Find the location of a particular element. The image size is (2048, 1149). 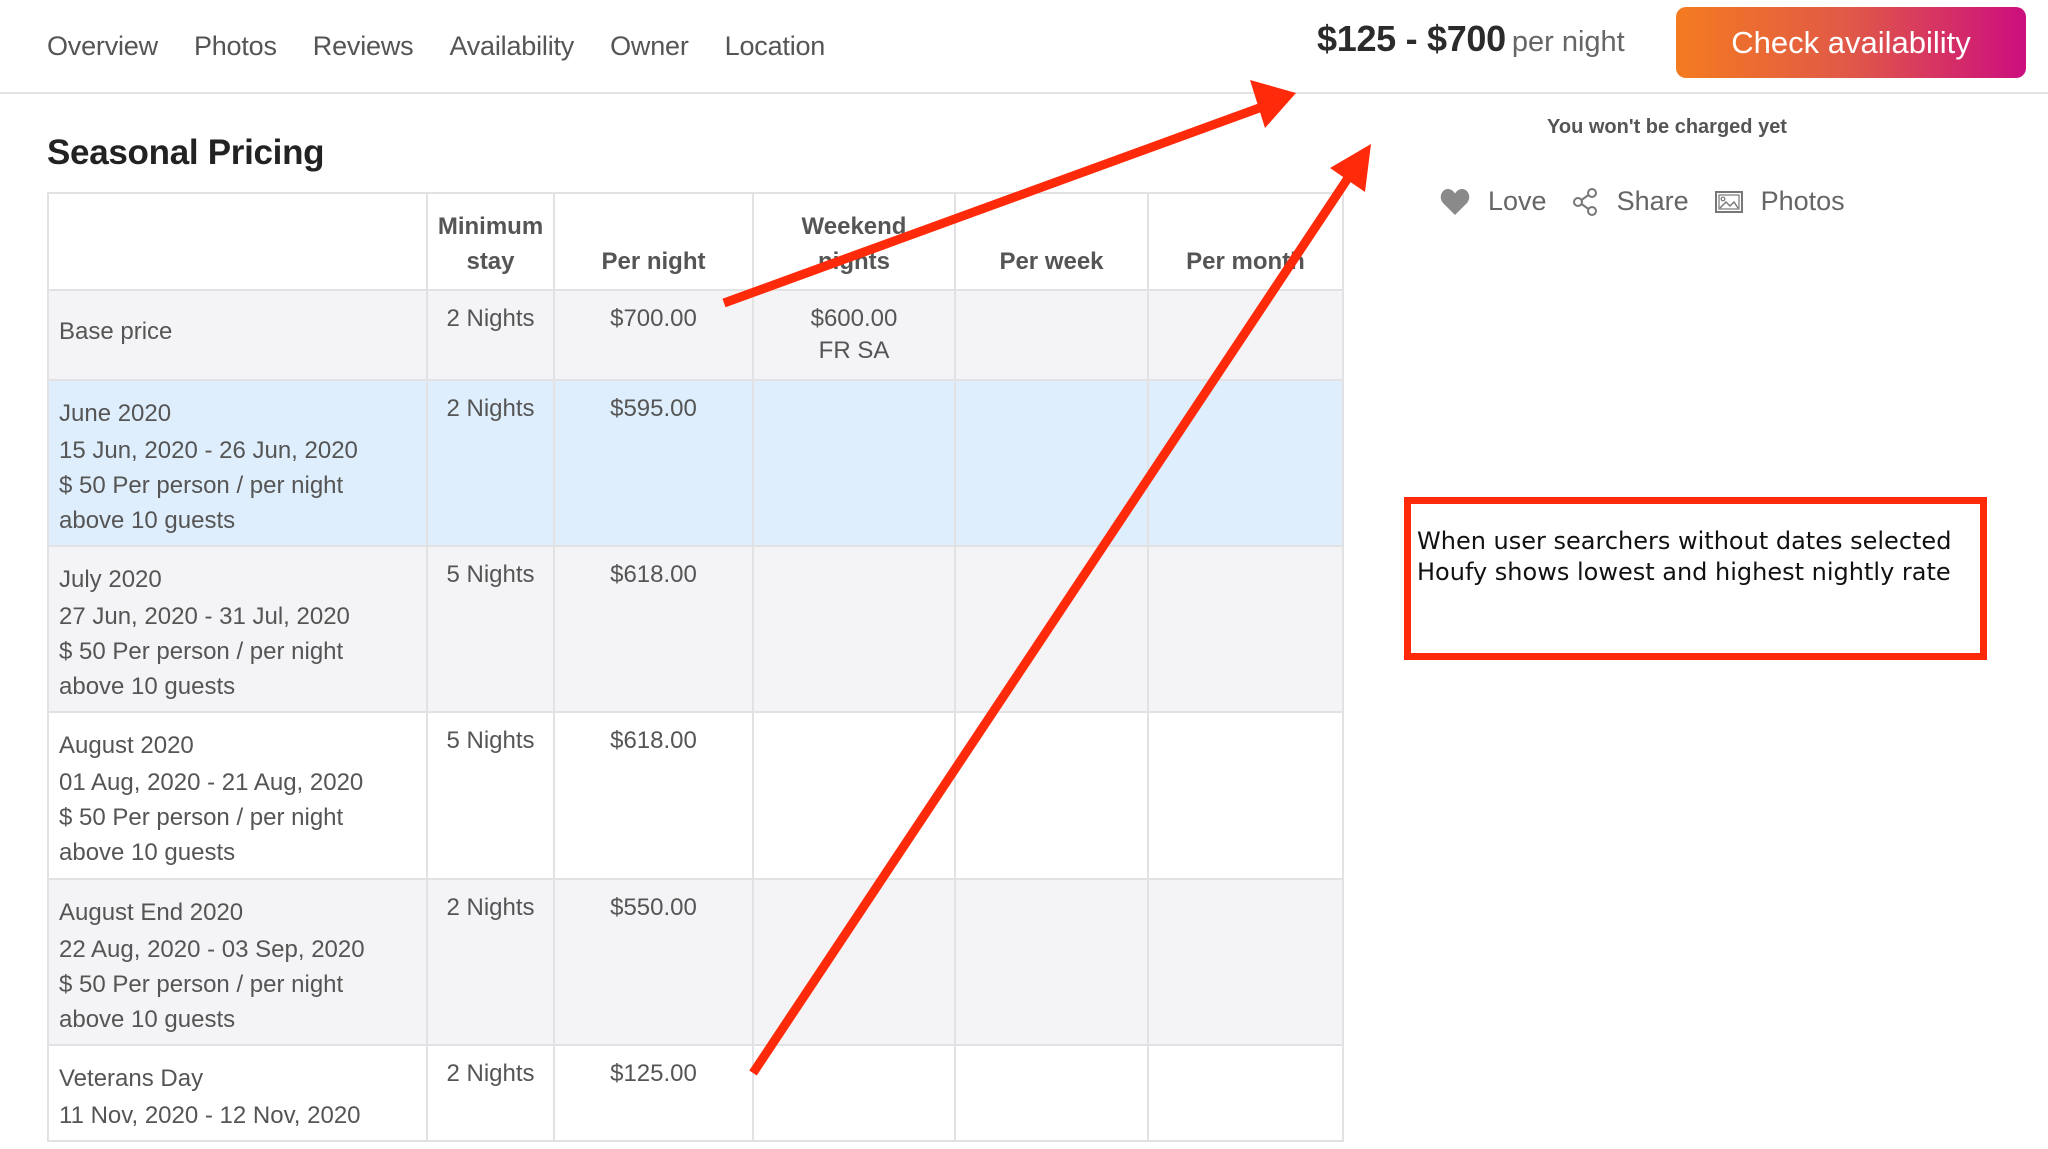

nightly-price-range: $125 - $700 per night is located at coordinates (1471, 39).